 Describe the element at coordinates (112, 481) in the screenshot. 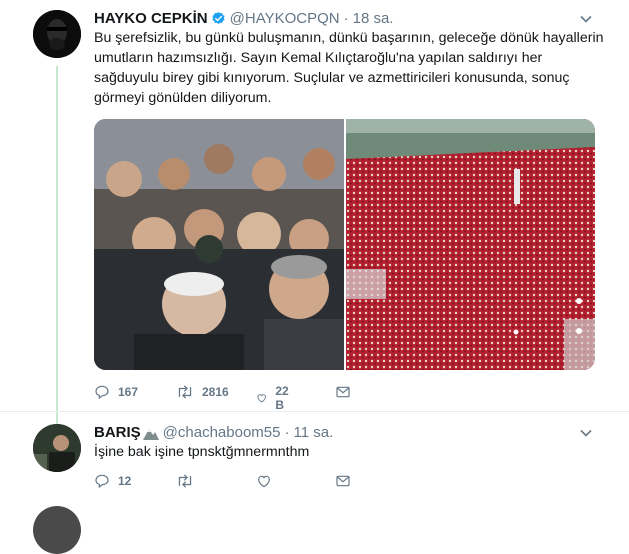

I see `reply-button: 12` at that location.